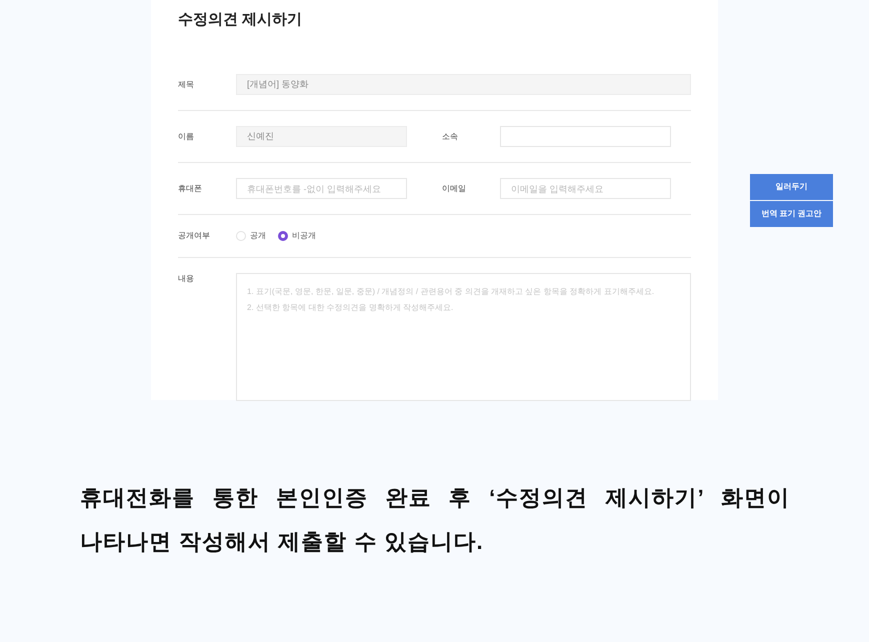 Image resolution: width=869 pixels, height=642 pixels. Describe the element at coordinates (251, 236) in the screenshot. I see `radio-option: 공개` at that location.